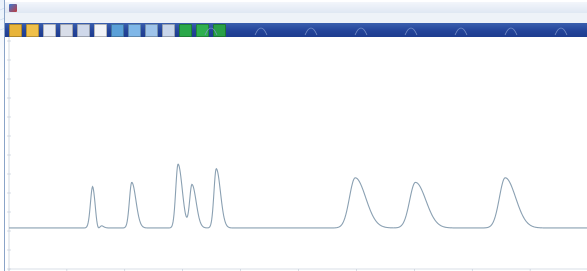 The image size is (587, 271). What do you see at coordinates (49, 30) in the screenshot?
I see `document-icon` at bounding box center [49, 30].